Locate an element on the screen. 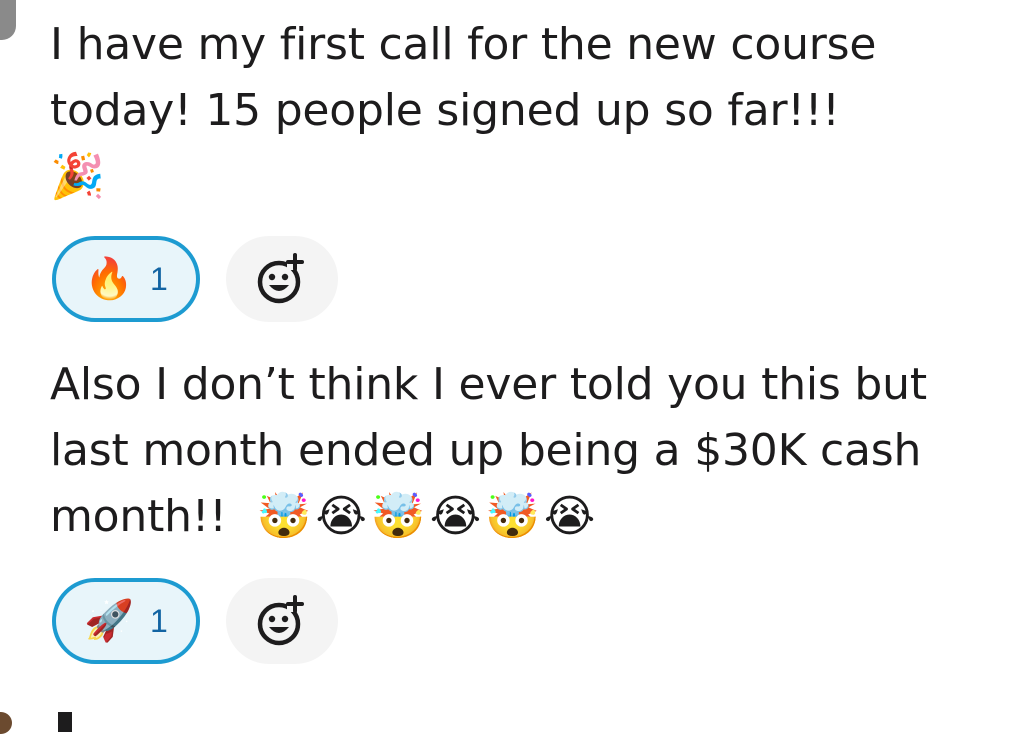 The width and height of the screenshot is (1026, 734). rocket-icon: 🚀 is located at coordinates (109, 621).